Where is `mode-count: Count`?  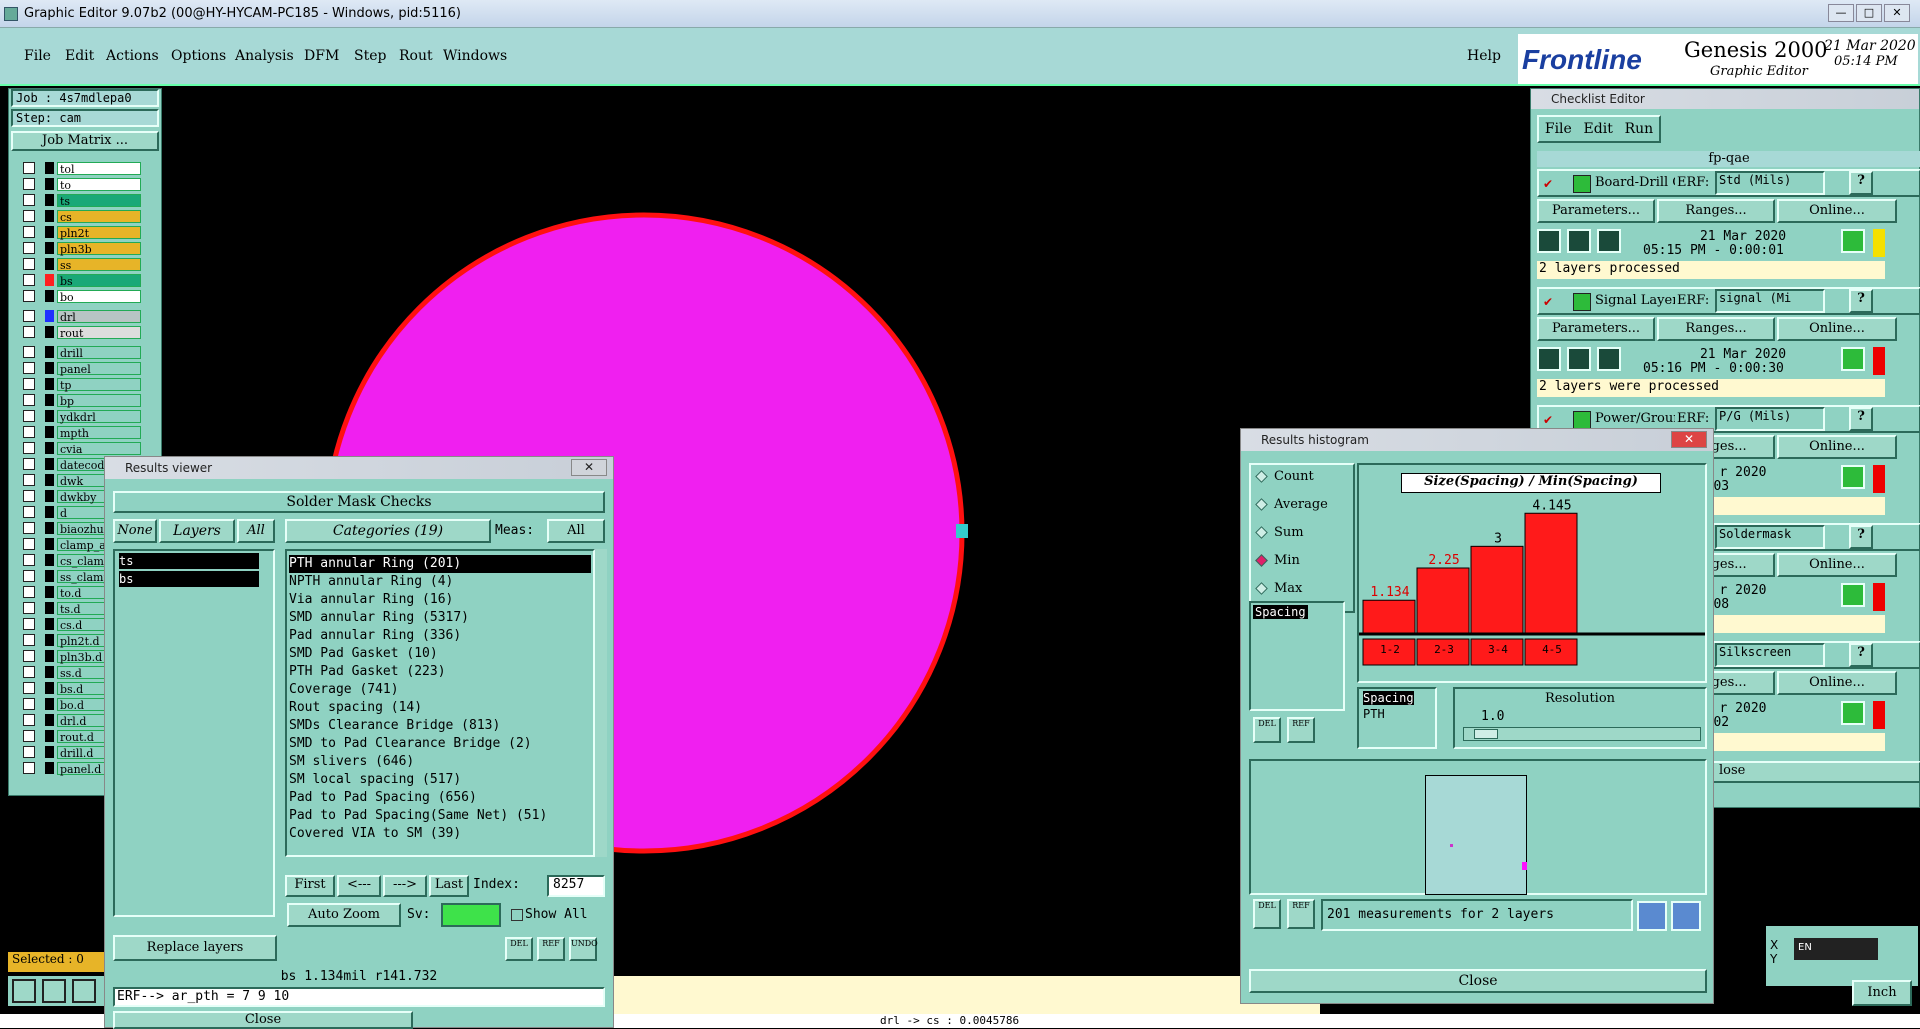 mode-count: Count is located at coordinates (1284, 476).